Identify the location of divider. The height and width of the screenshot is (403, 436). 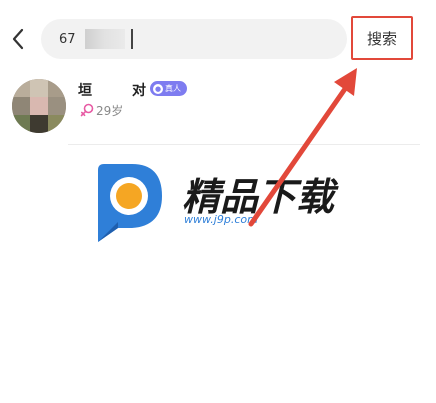
(244, 144).